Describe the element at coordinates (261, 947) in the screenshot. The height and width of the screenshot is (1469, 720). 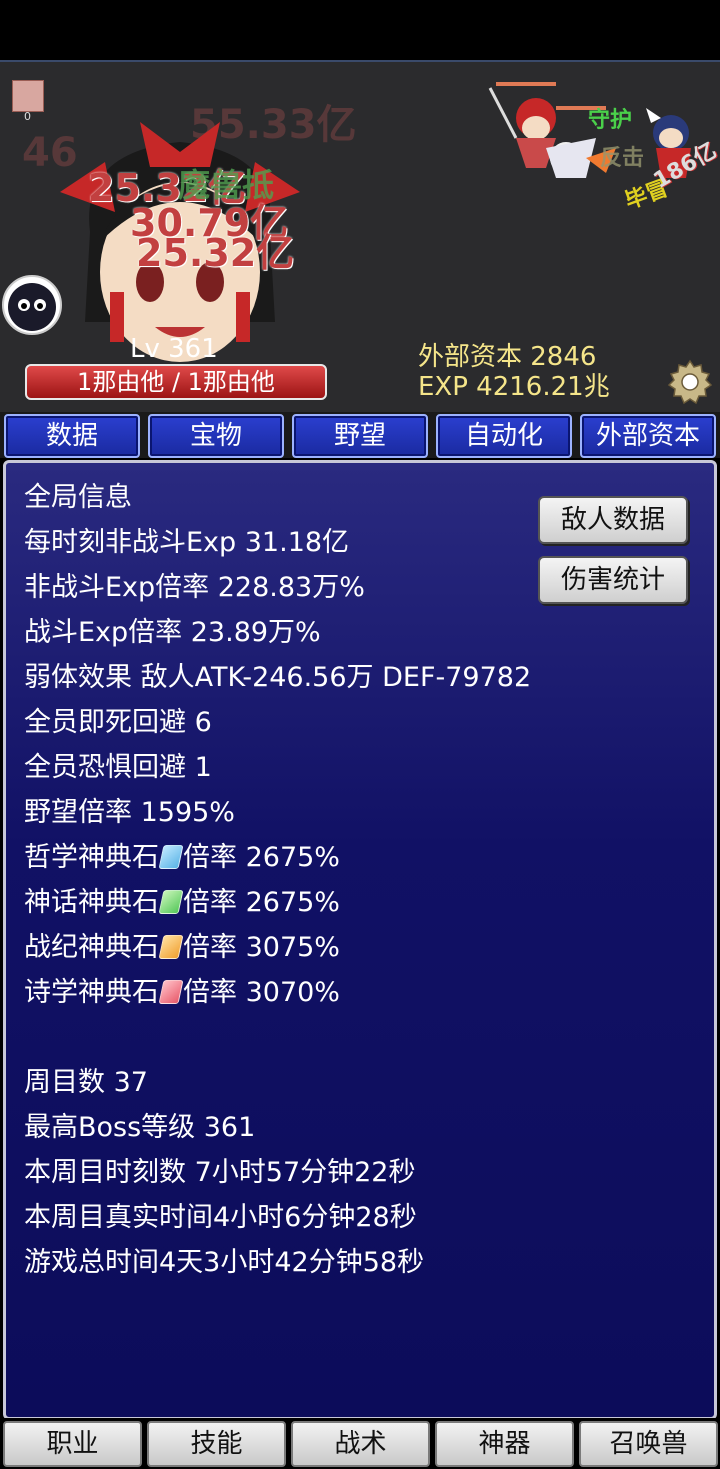
I see `stone-rate: 倍率 3075%` at that location.